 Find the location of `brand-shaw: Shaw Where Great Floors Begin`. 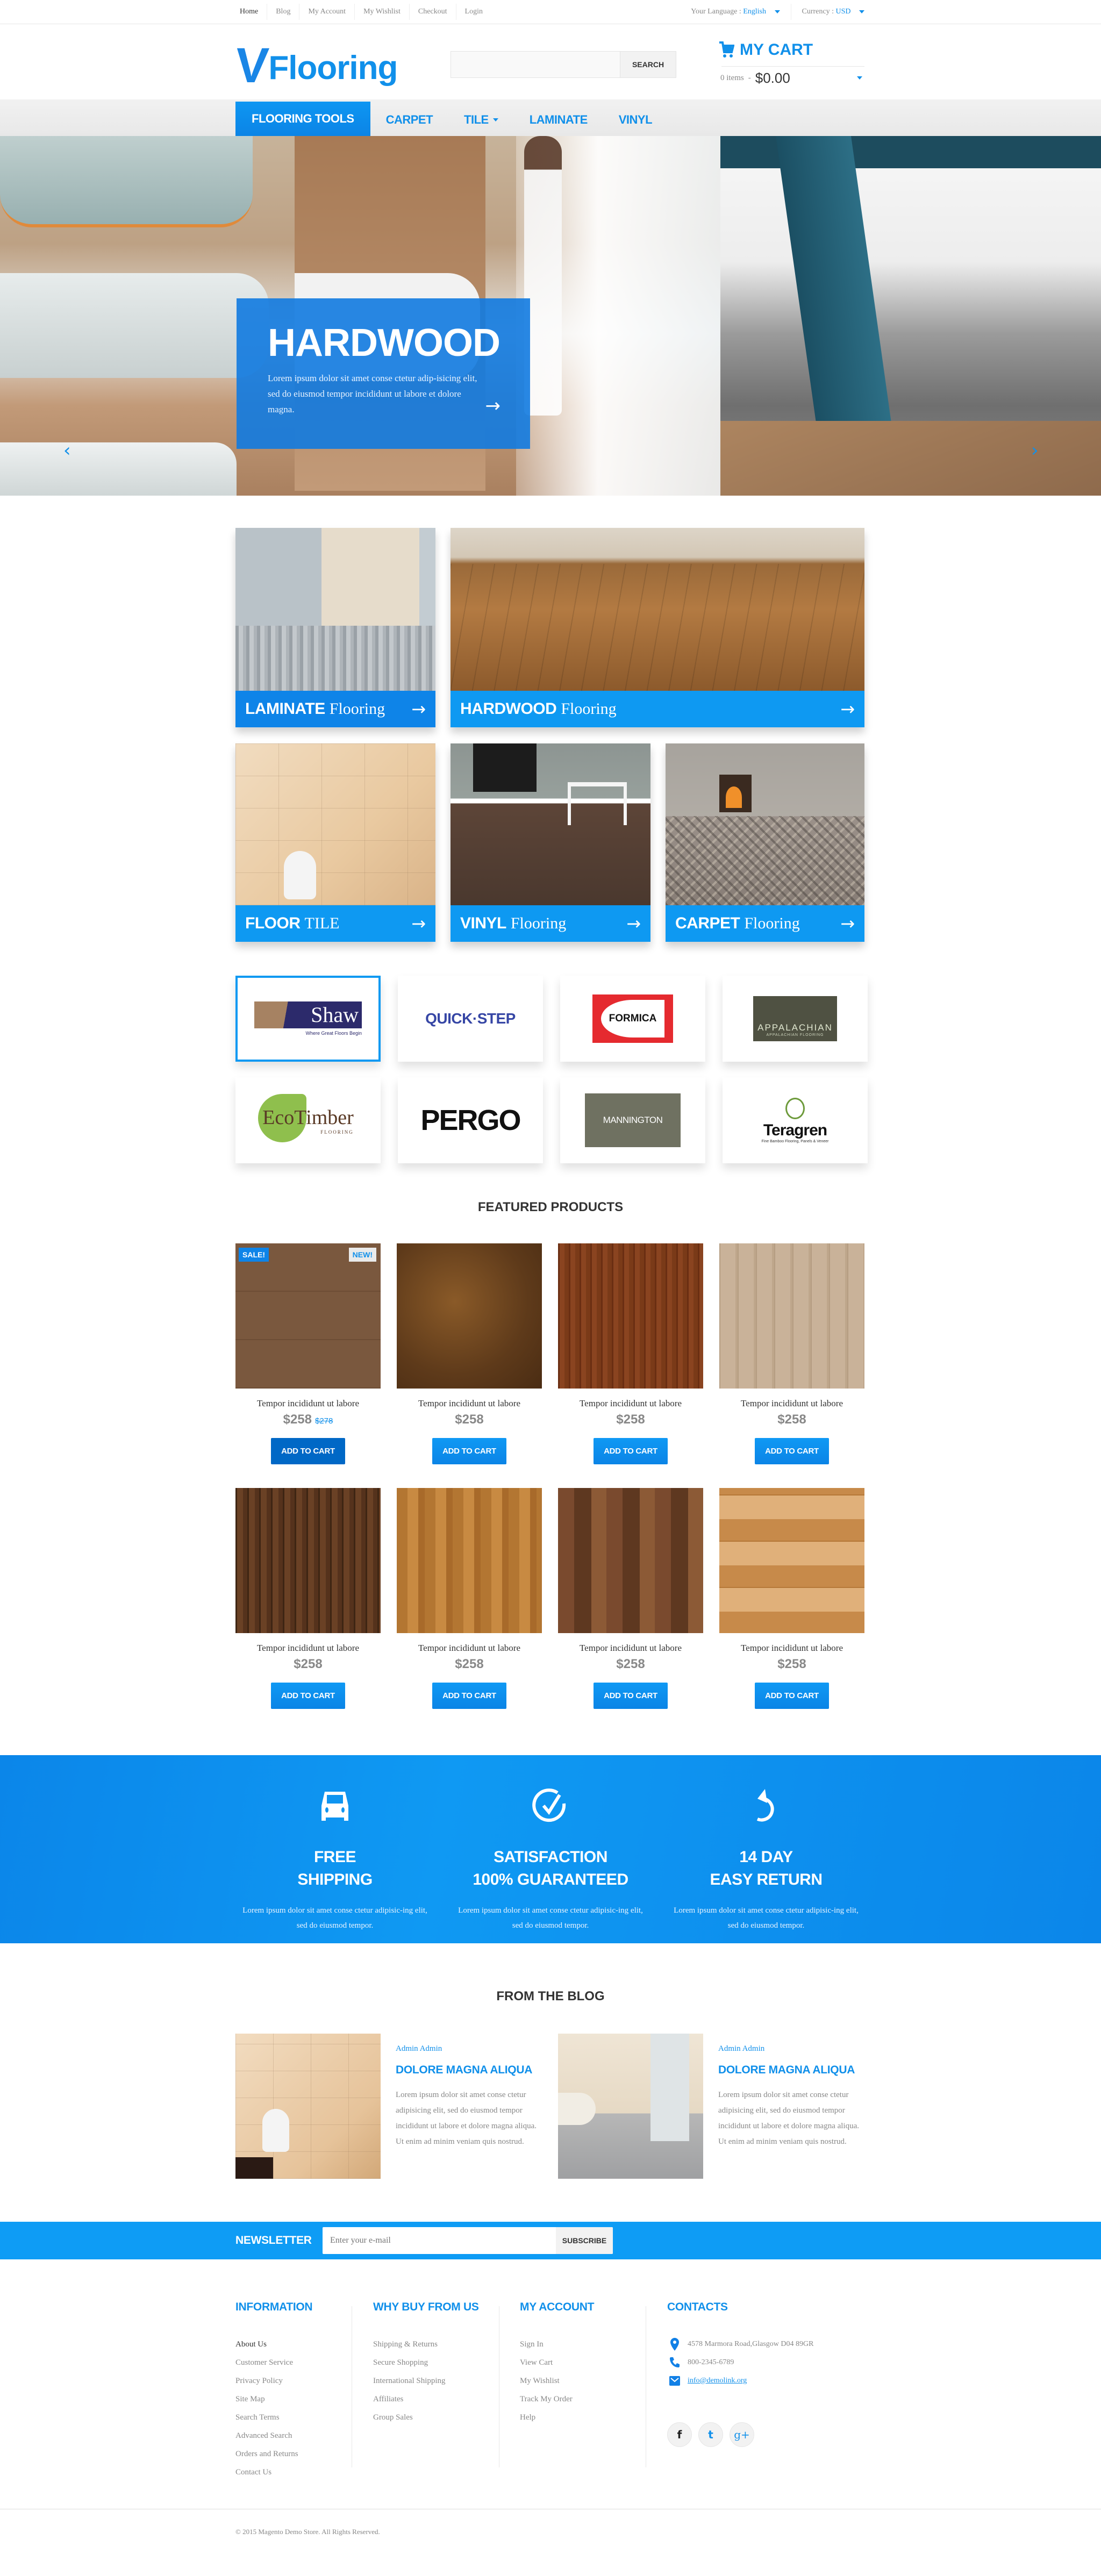

brand-shaw: Shaw Where Great Floors Begin is located at coordinates (308, 1019).